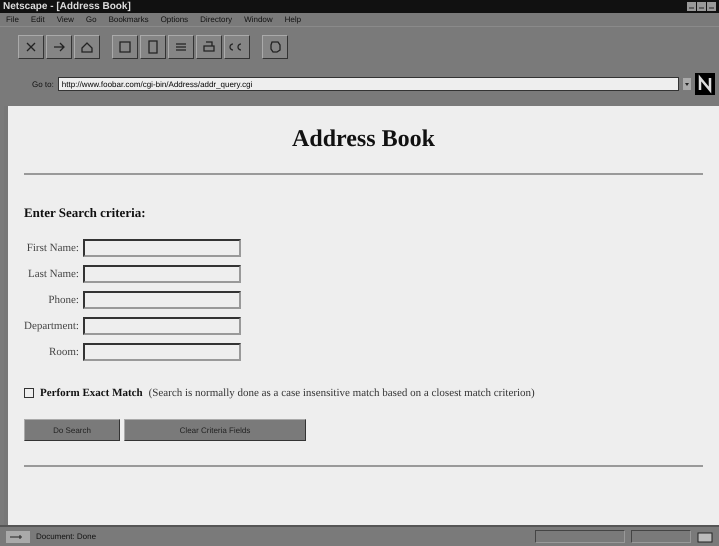  Describe the element at coordinates (67, 536) in the screenshot. I see `status-text: Document: Done` at that location.